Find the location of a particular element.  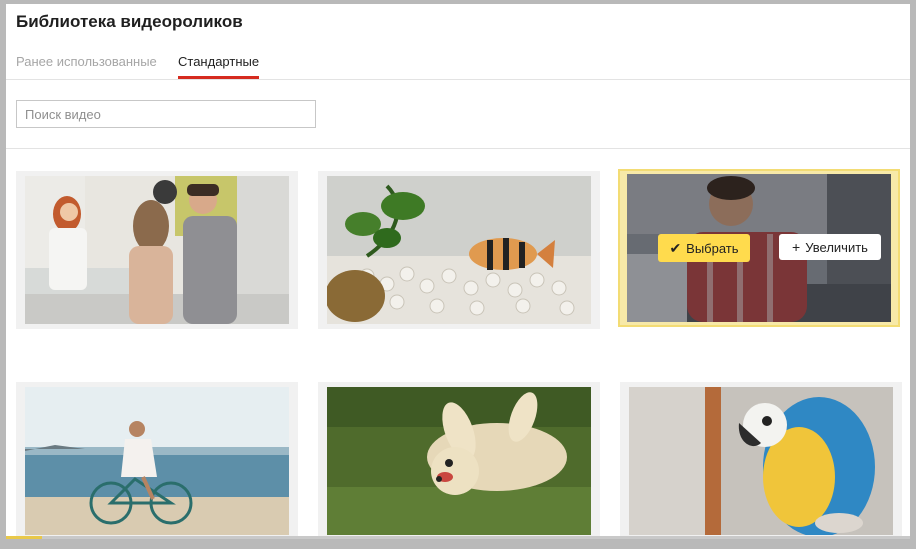

video-card-laptop: ✔ Выбрать + Увеличить is located at coordinates (759, 248).